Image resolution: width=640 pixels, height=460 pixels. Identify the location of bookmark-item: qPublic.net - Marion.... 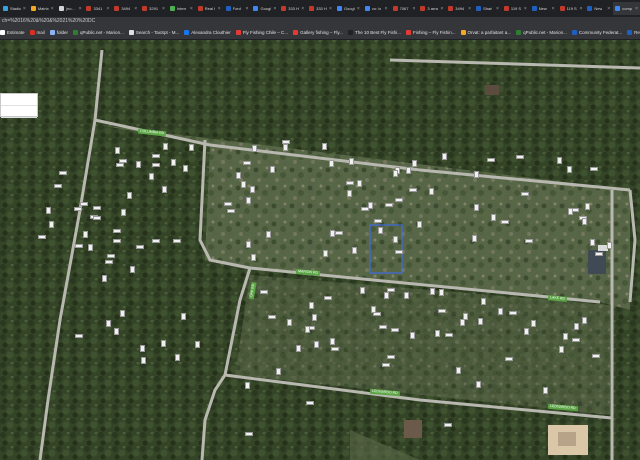
(541, 32).